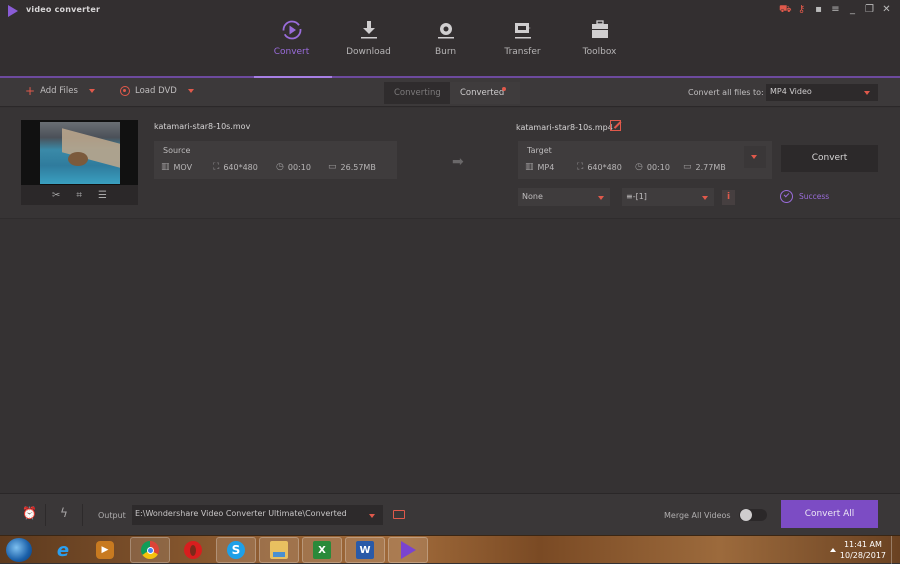 The height and width of the screenshot is (564, 900). I want to click on check-circle-icon, so click(786, 196).